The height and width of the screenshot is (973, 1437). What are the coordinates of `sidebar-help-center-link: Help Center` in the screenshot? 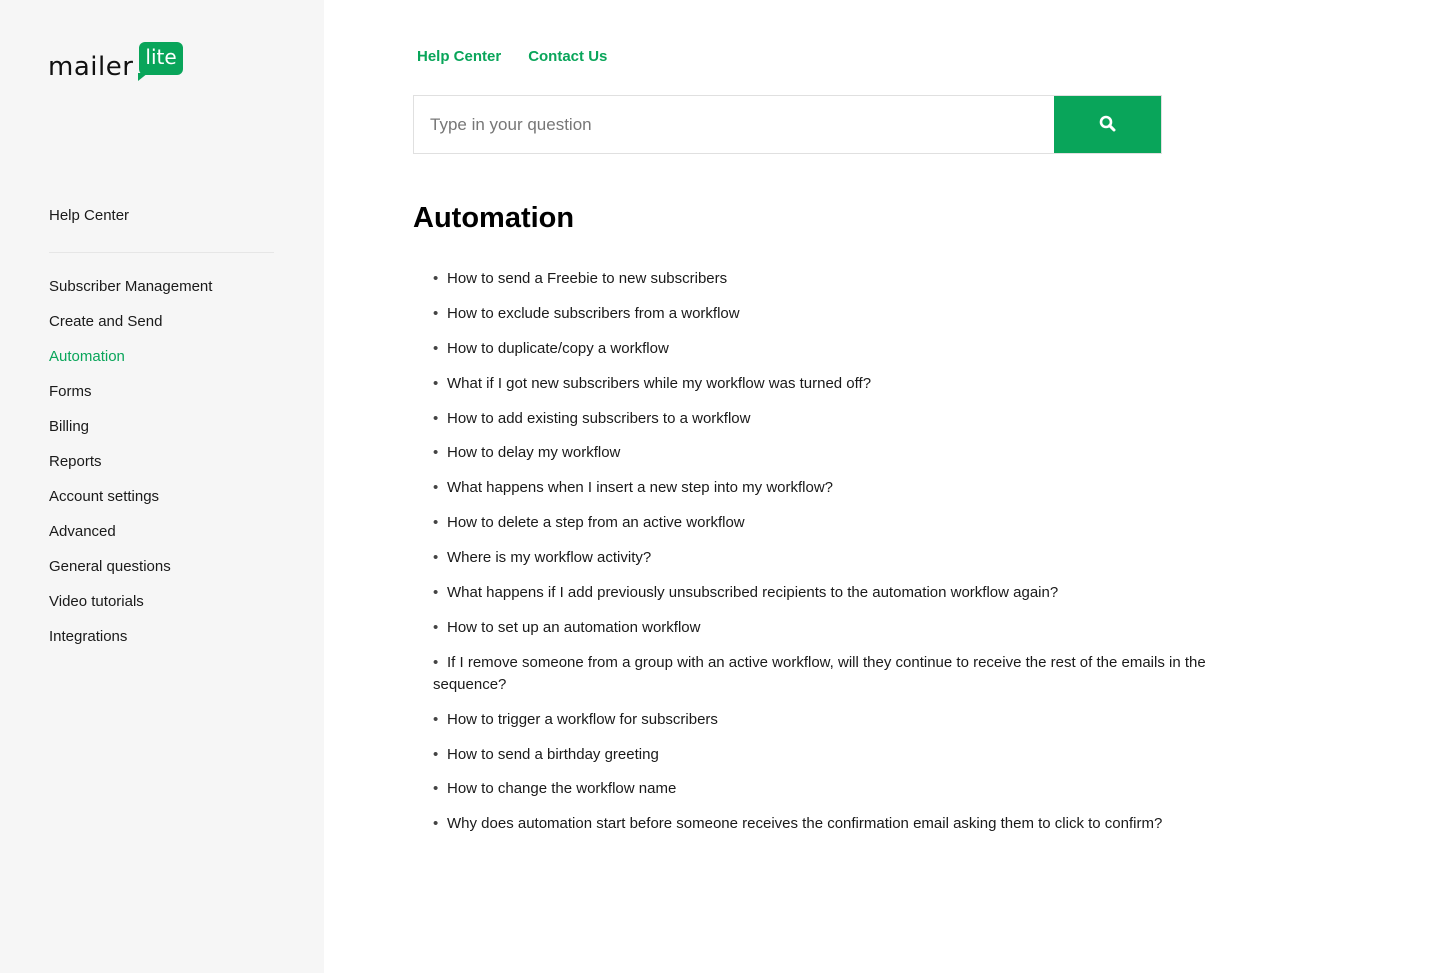 It's located at (89, 215).